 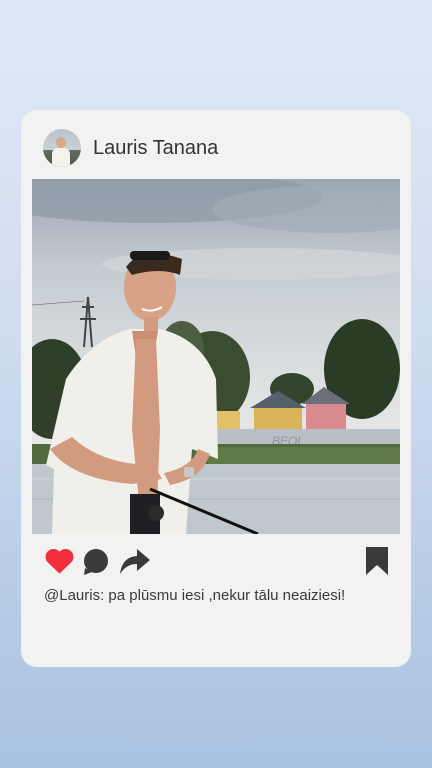 What do you see at coordinates (135, 563) in the screenshot?
I see `share-arrow-icon` at bounding box center [135, 563].